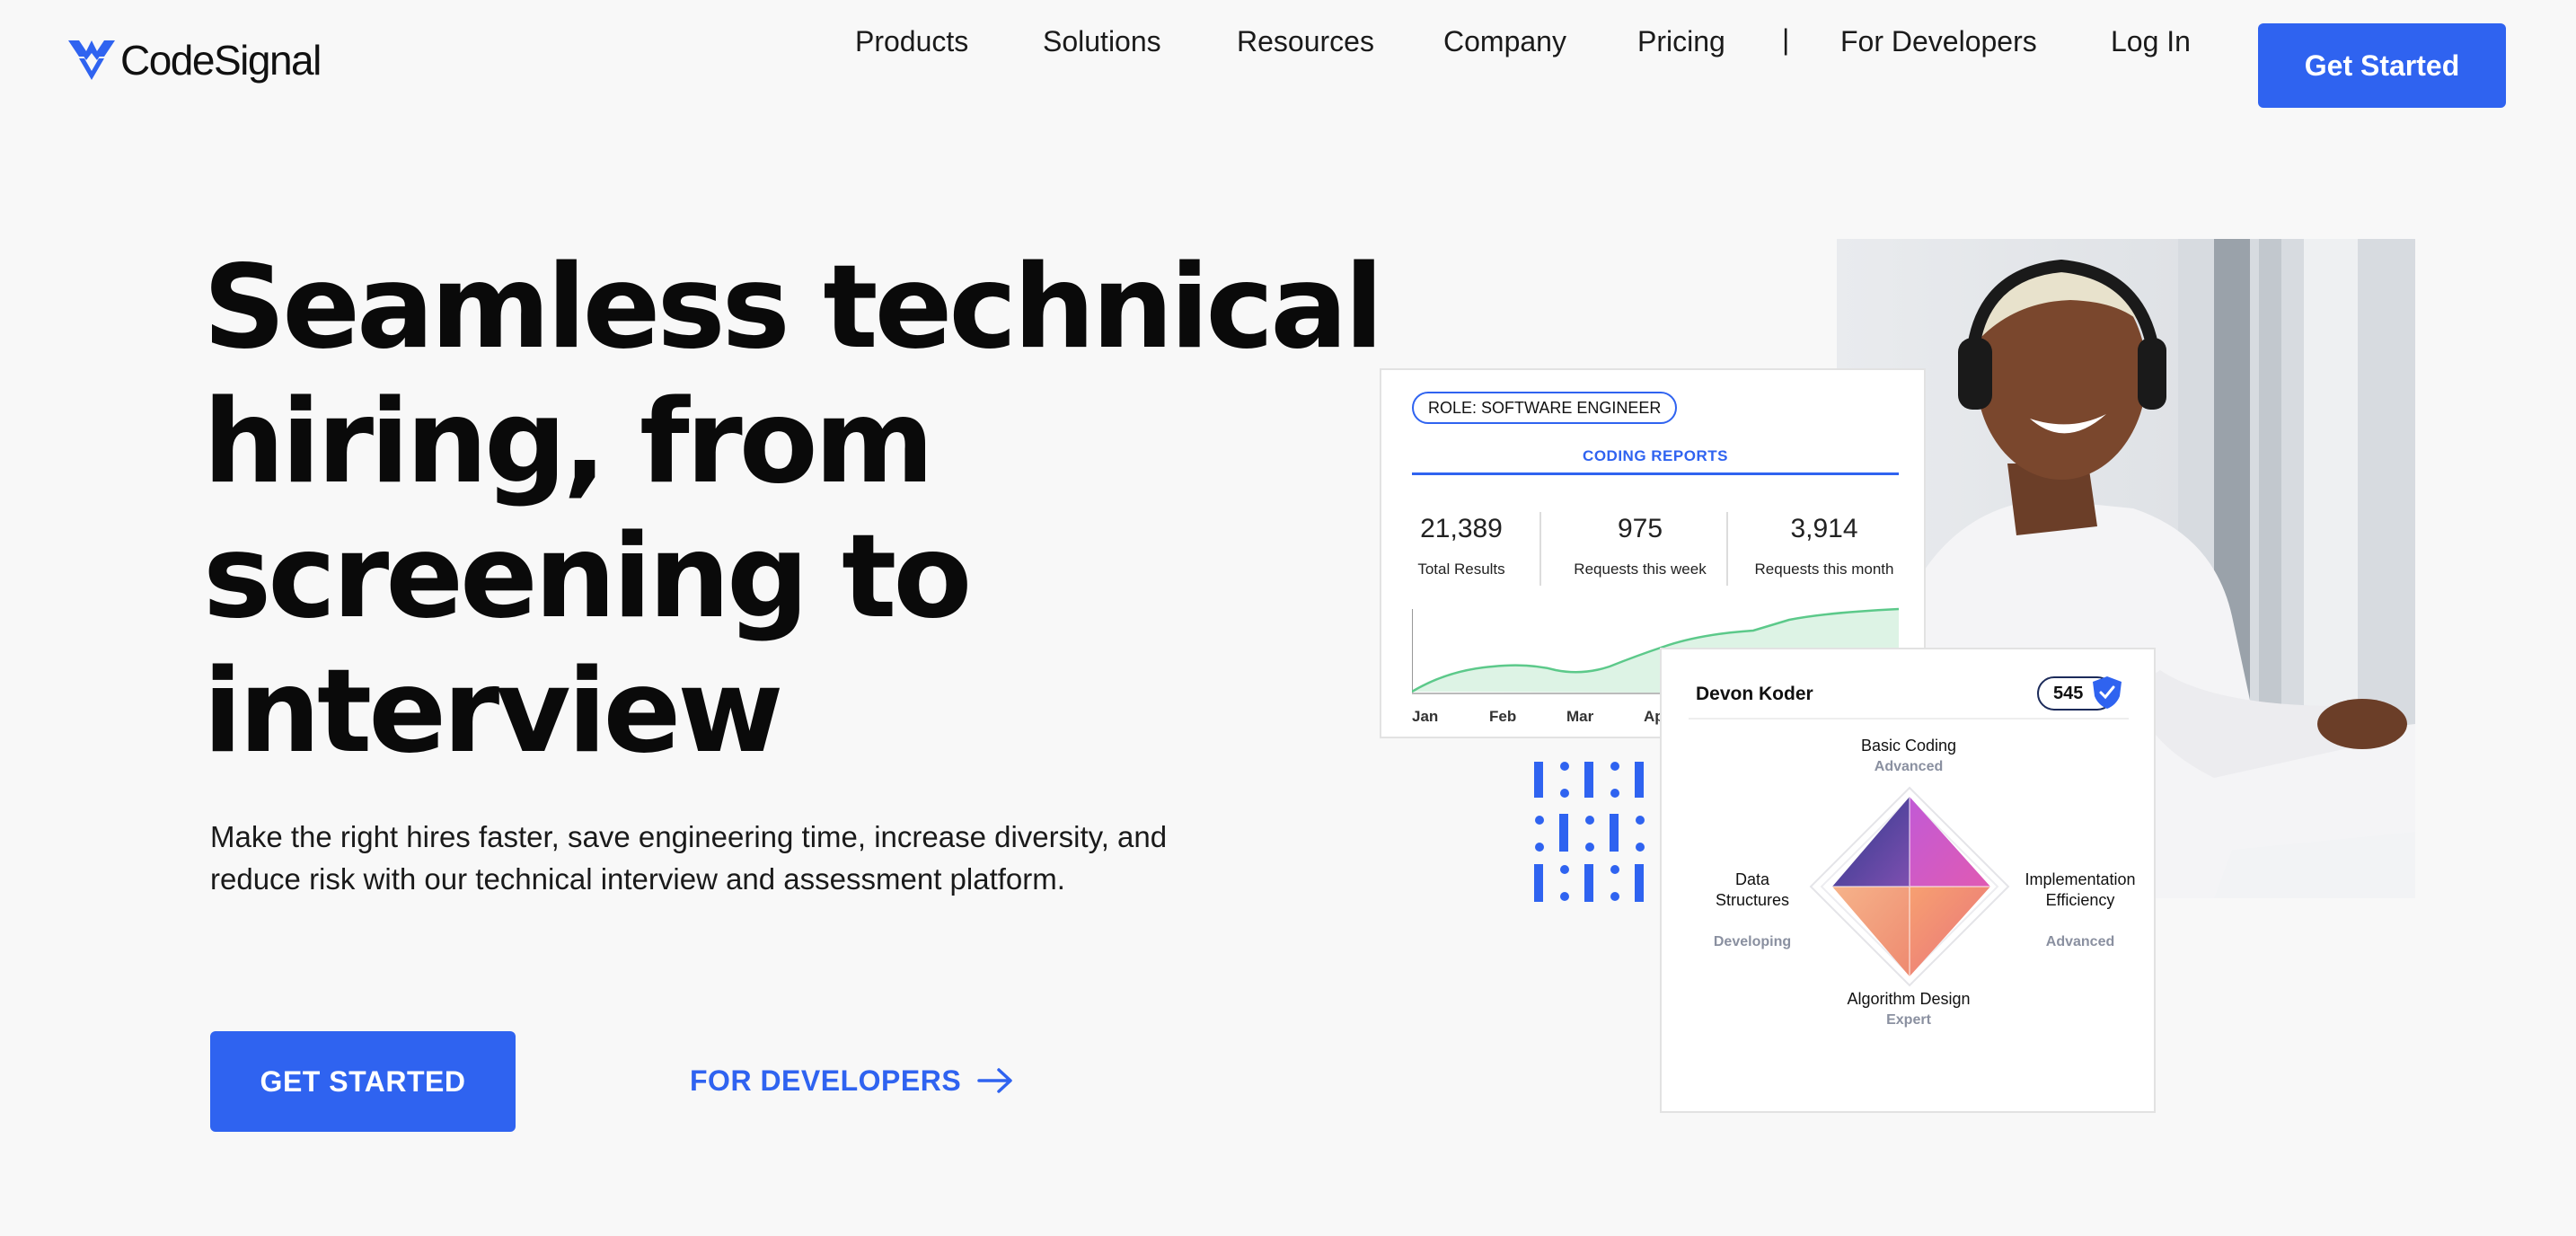 This screenshot has width=2576, height=1236. What do you see at coordinates (1681, 42) in the screenshot?
I see `nav-pricing: Pricing` at bounding box center [1681, 42].